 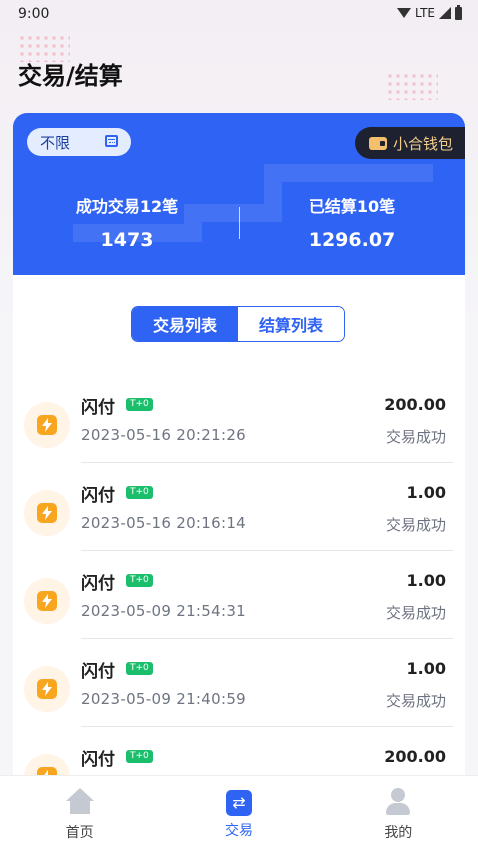 What do you see at coordinates (291, 324) in the screenshot?
I see `tab-settlements: 结算列表` at bounding box center [291, 324].